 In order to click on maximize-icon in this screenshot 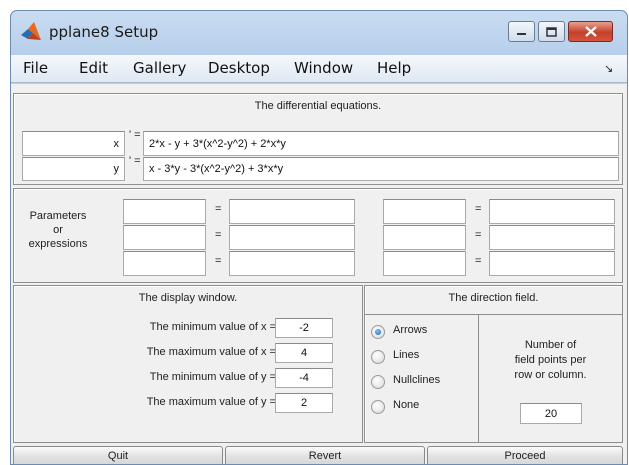, I will do `click(551, 31)`.